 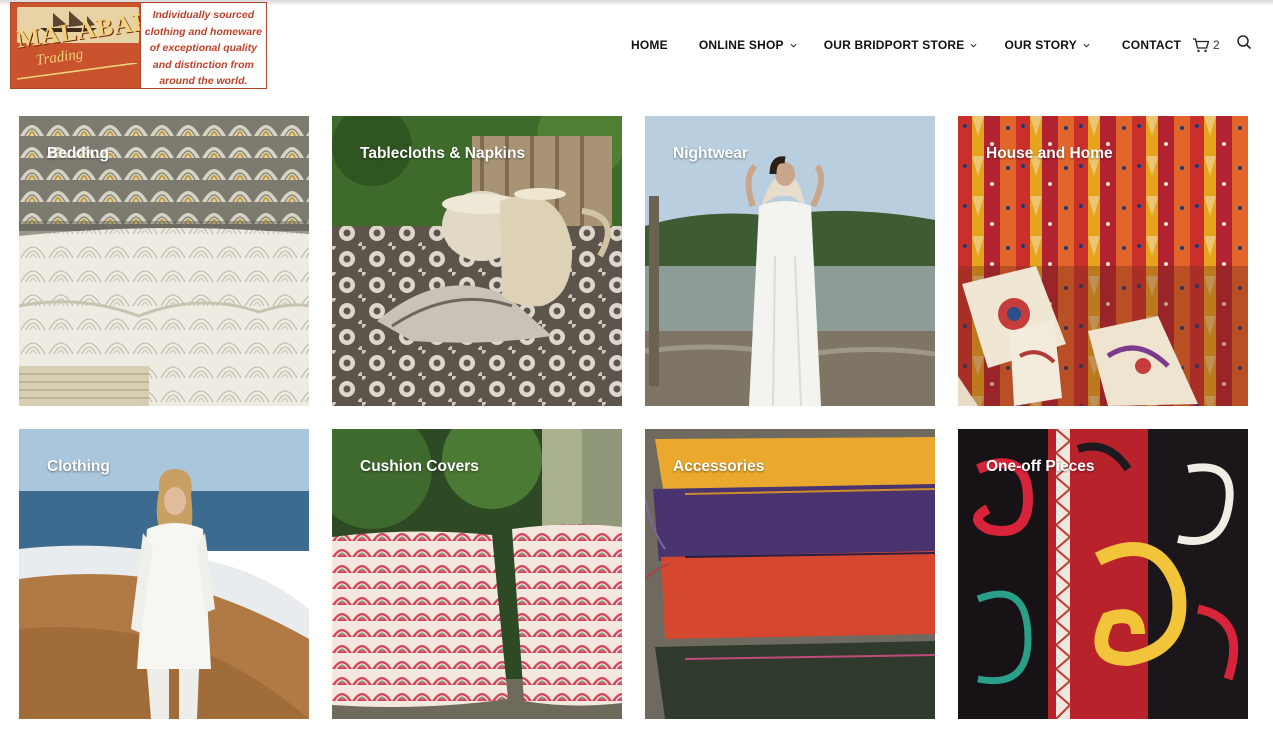 What do you see at coordinates (164, 261) in the screenshot?
I see `category-tile-bedding: Bedding` at bounding box center [164, 261].